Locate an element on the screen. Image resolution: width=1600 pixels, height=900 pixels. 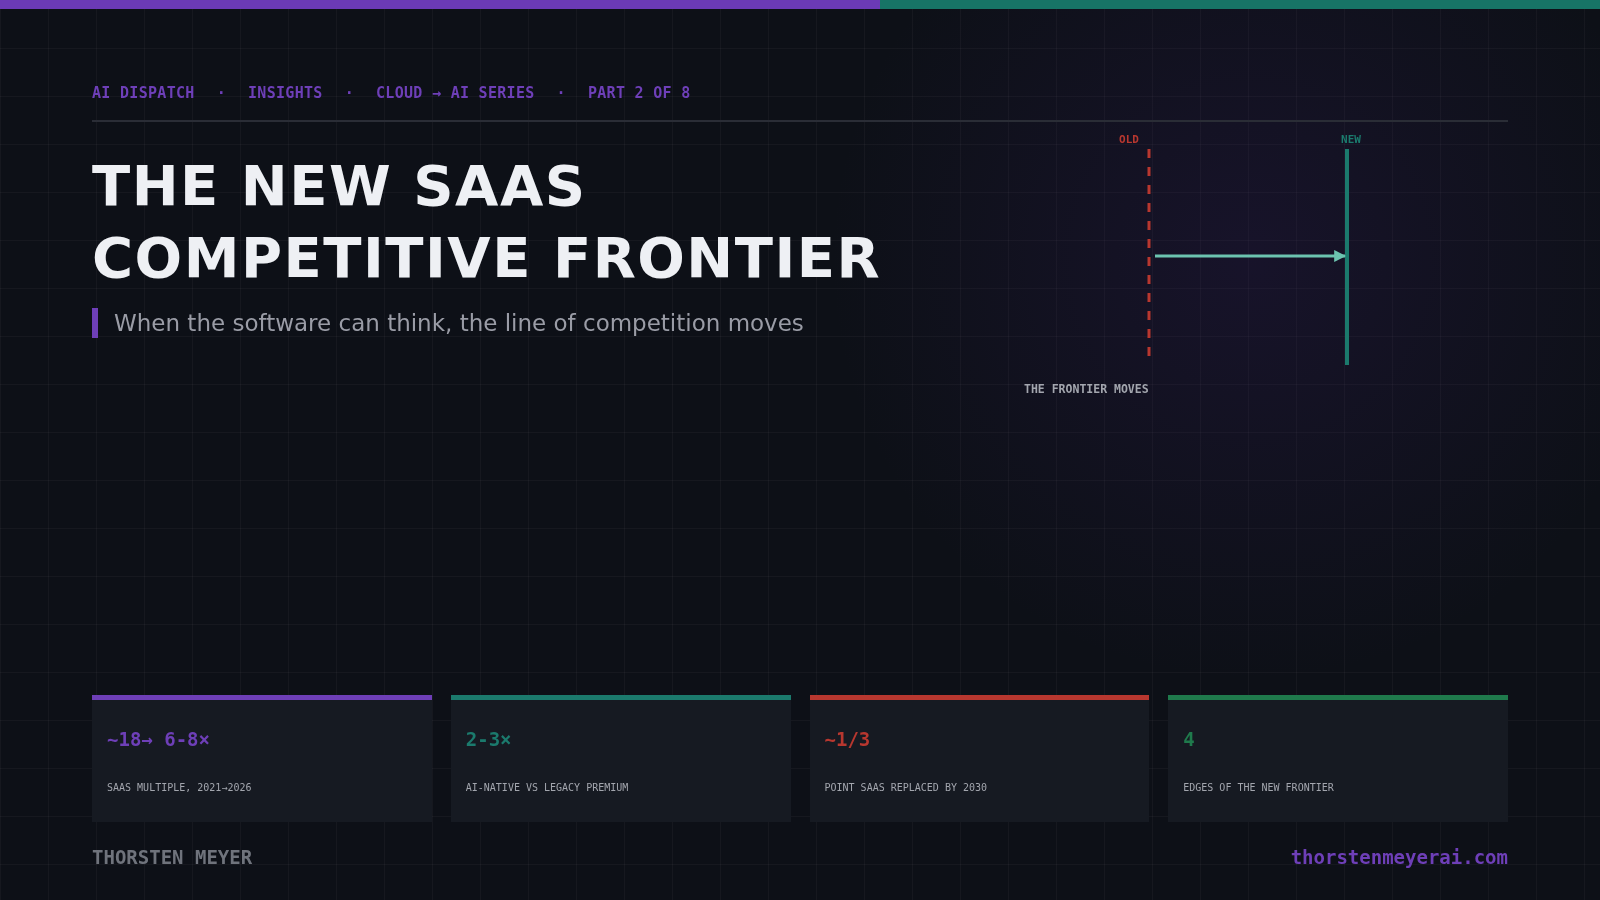
old-label: OLD is located at coordinates (1129, 139).